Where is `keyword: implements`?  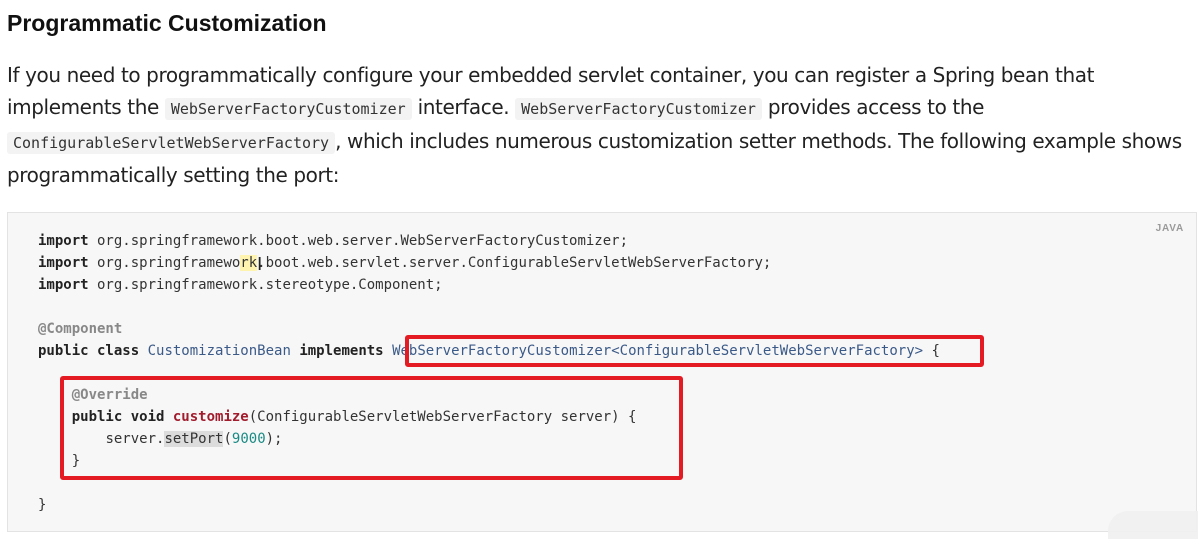 keyword: implements is located at coordinates (341, 351).